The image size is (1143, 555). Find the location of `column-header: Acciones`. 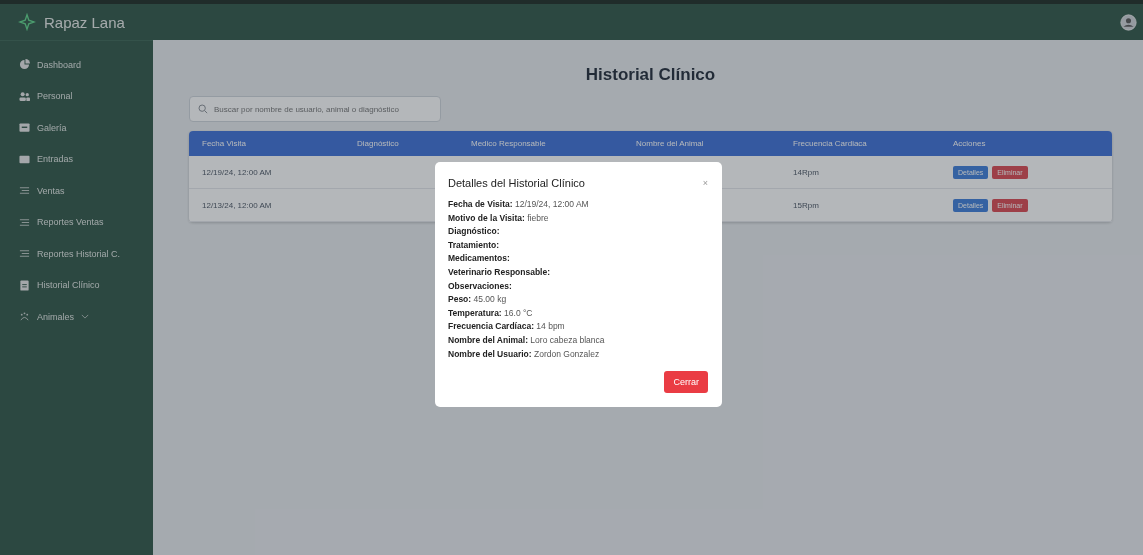

column-header: Acciones is located at coordinates (970, 143).